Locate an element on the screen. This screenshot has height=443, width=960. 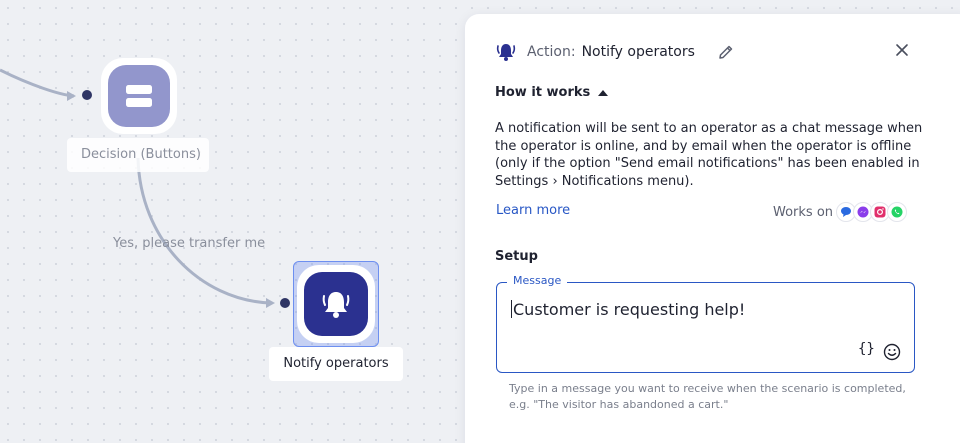
works-on-label: Works on is located at coordinates (803, 212).